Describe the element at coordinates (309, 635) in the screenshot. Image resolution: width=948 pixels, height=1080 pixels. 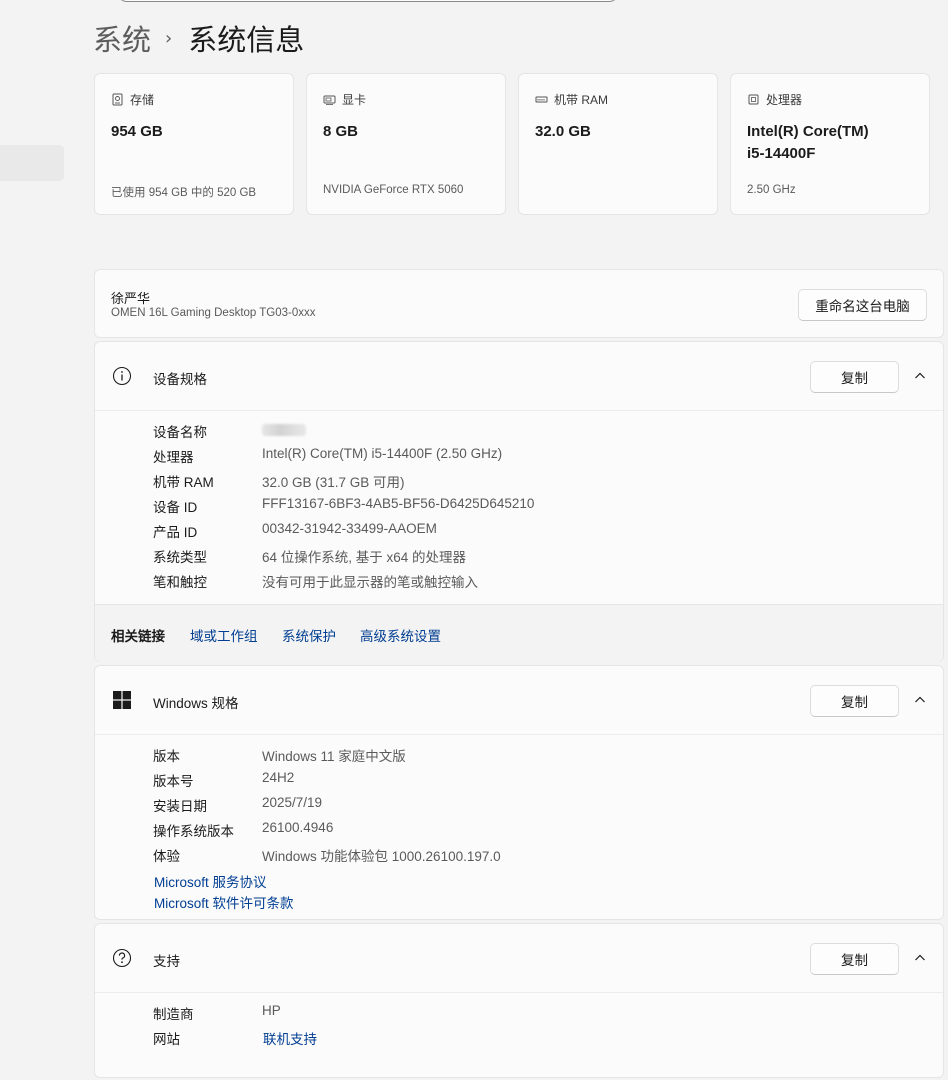
I see `link-system-protection: 系统保护` at that location.